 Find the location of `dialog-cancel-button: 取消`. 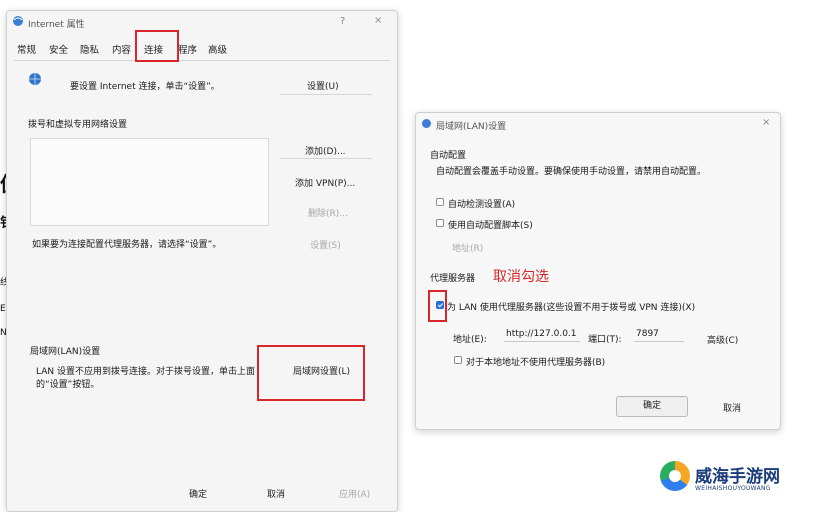

dialog-cancel-button: 取消 is located at coordinates (732, 407).